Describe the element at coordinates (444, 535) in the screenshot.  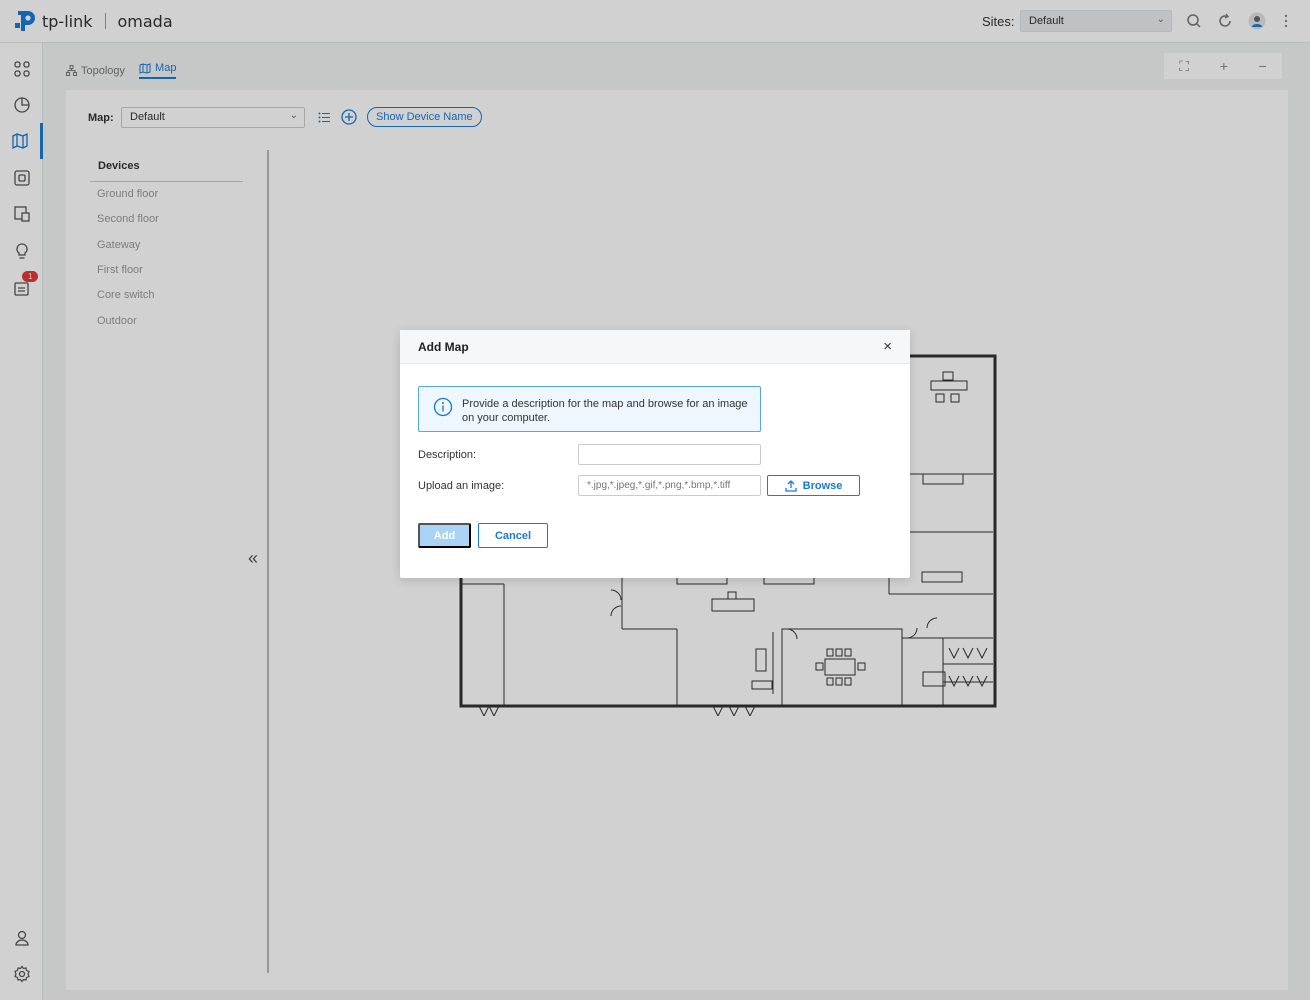
I see `add-button: Add` at that location.